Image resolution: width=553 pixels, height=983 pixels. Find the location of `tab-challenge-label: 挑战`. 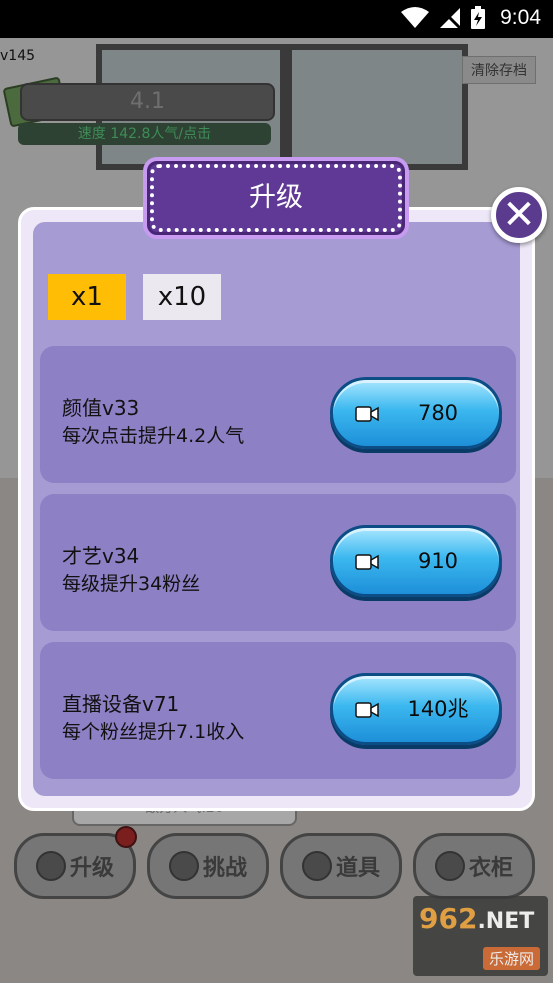

tab-challenge-label: 挑战 is located at coordinates (224, 868).